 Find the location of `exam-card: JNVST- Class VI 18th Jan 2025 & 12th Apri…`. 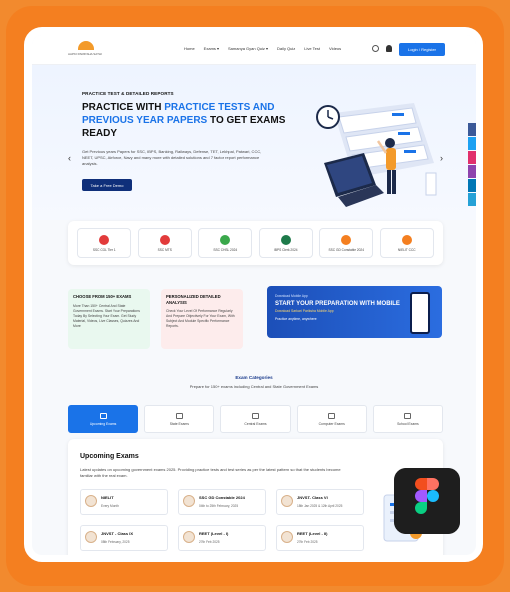

exam-card: JNVST- Class VI 18th Jan 2025 & 12th Apri… is located at coordinates (320, 502).